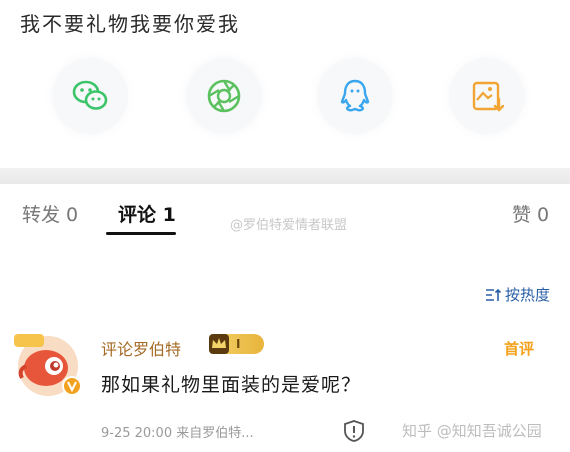 The height and width of the screenshot is (452, 570). I want to click on qq-icon, so click(355, 95).